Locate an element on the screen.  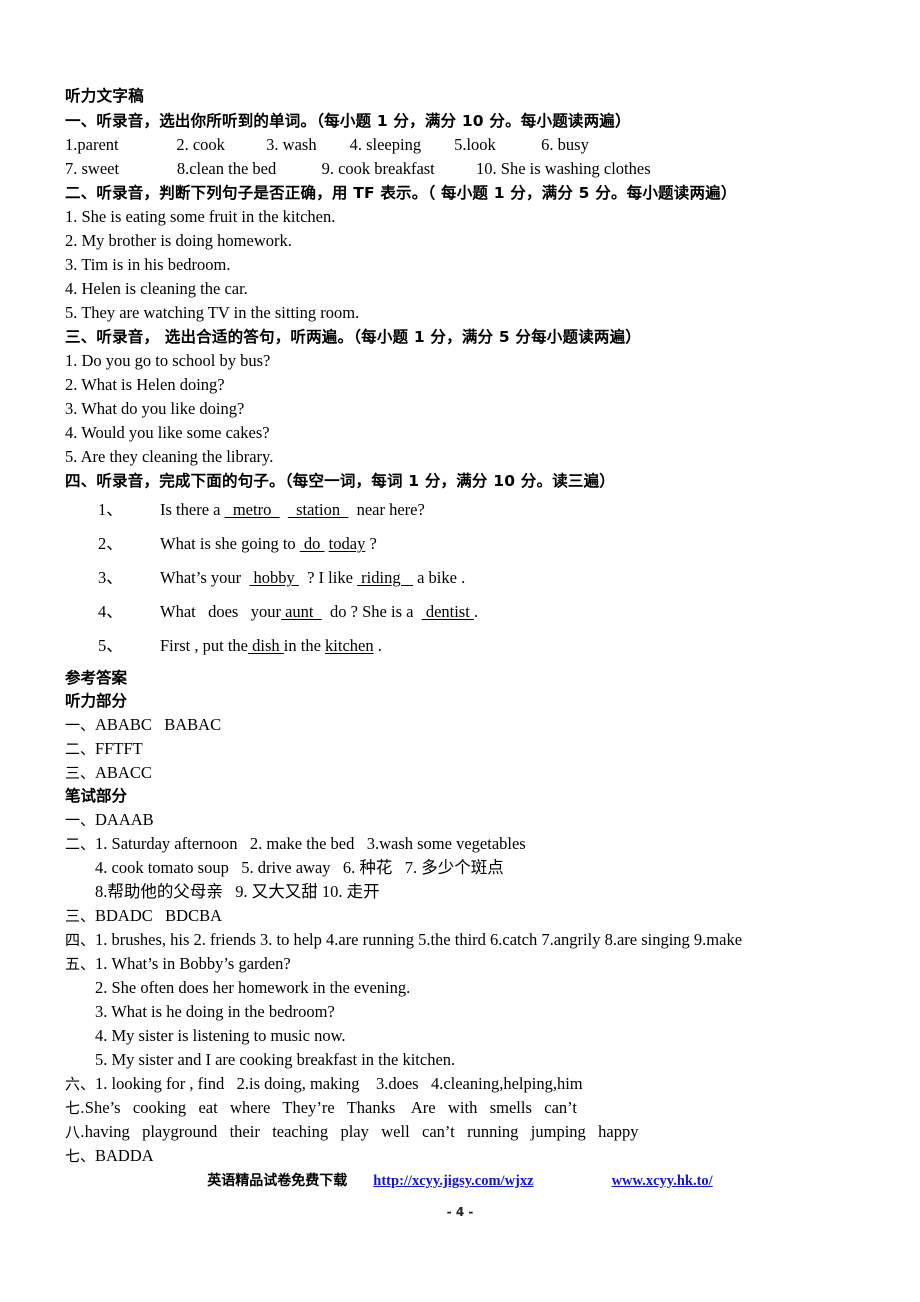
section-four-item: 2、 What is she going to do today ? is located at coordinates (462, 544).